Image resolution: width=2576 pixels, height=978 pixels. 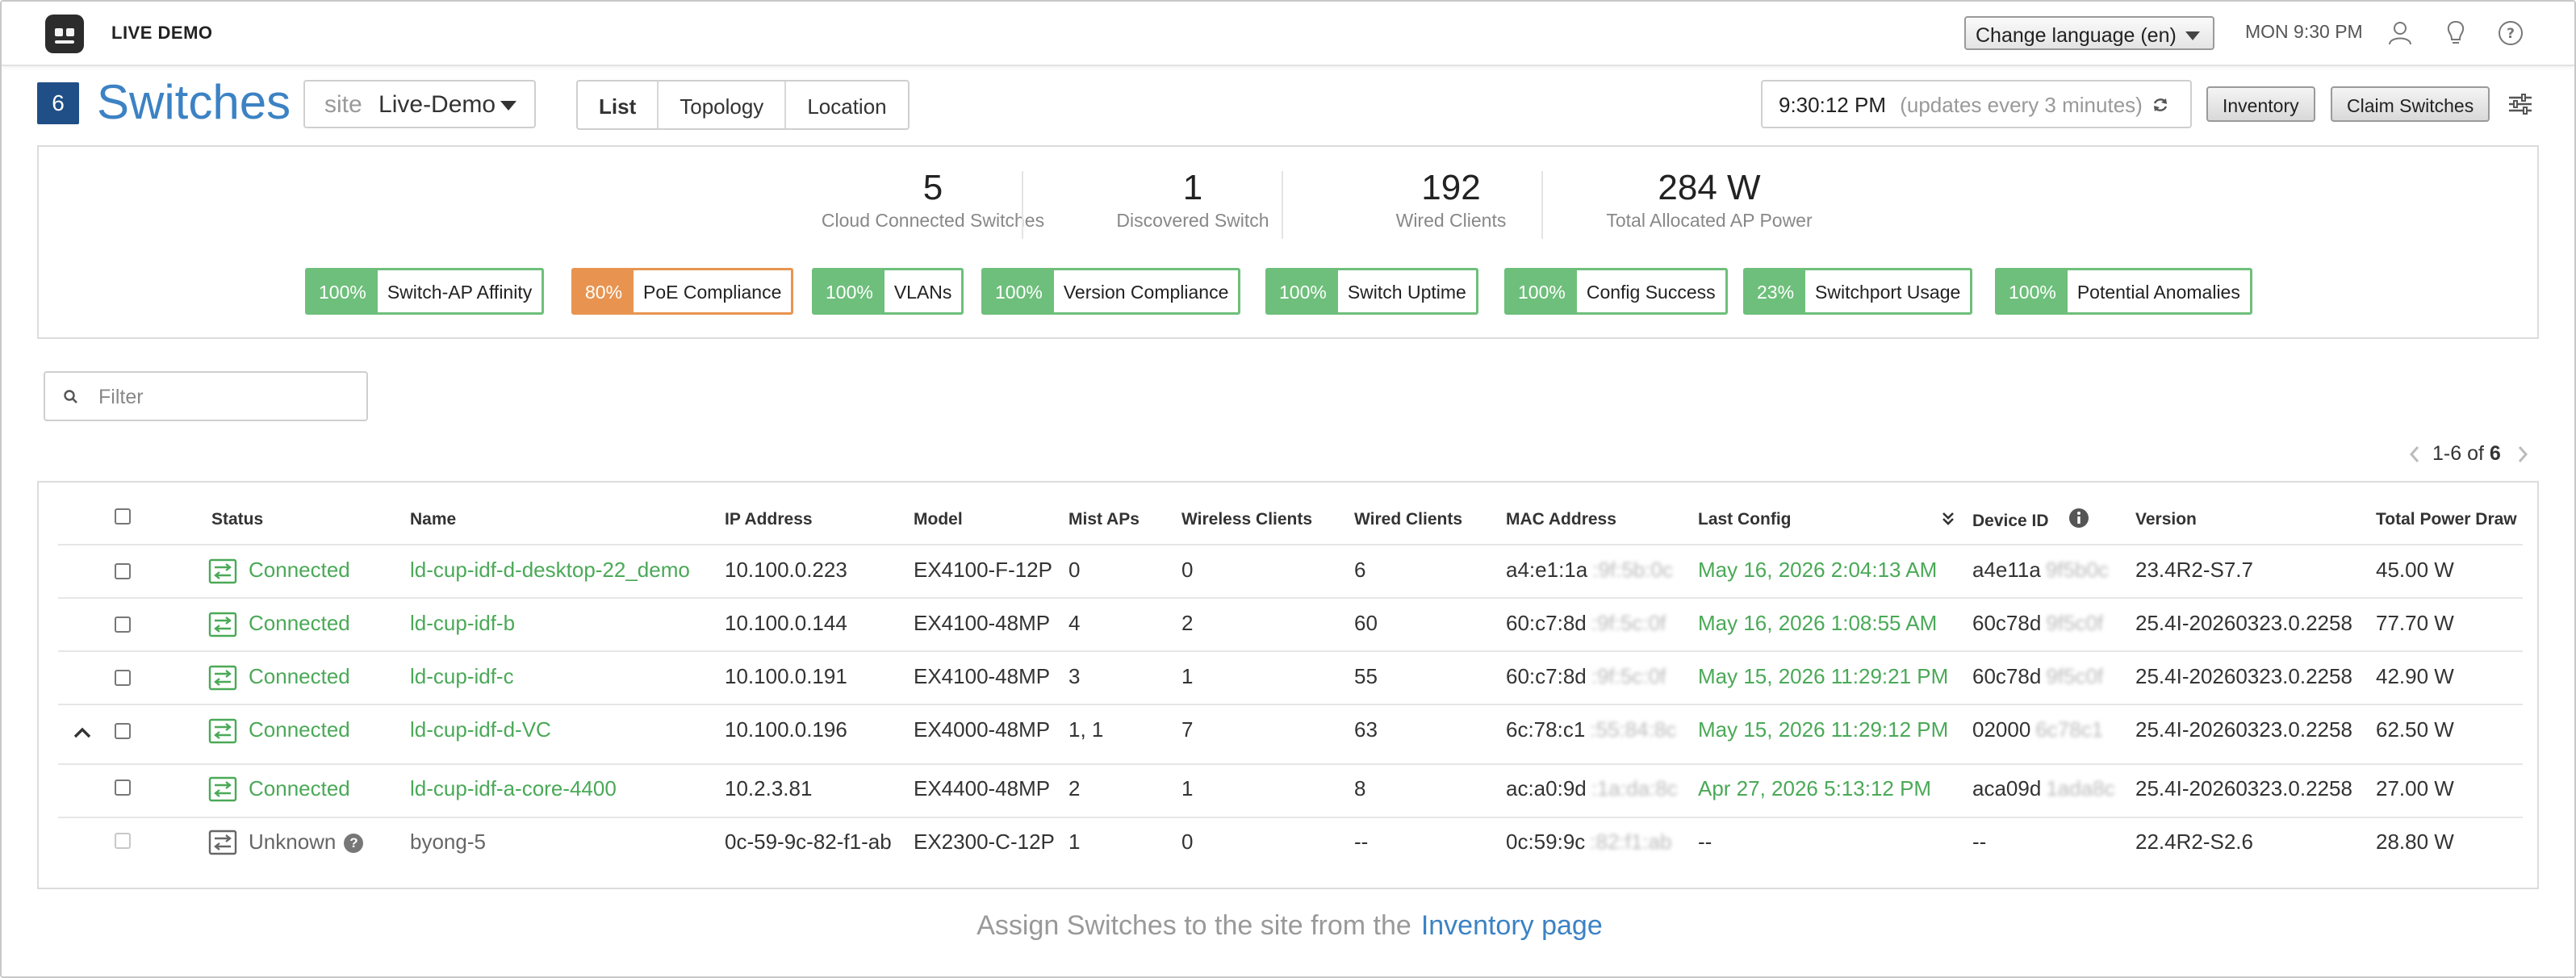 I want to click on column-header-mist-aps: Mist APs, so click(x=1104, y=519).